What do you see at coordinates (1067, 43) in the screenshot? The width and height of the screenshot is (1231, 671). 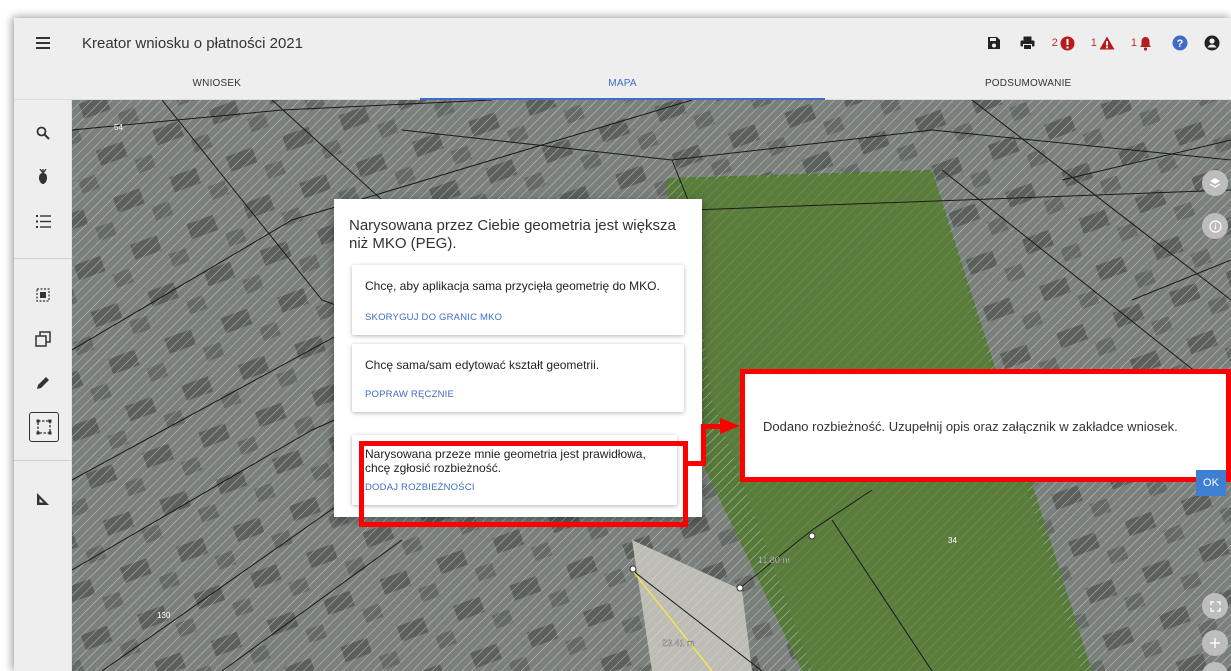 I see `error-icon` at bounding box center [1067, 43].